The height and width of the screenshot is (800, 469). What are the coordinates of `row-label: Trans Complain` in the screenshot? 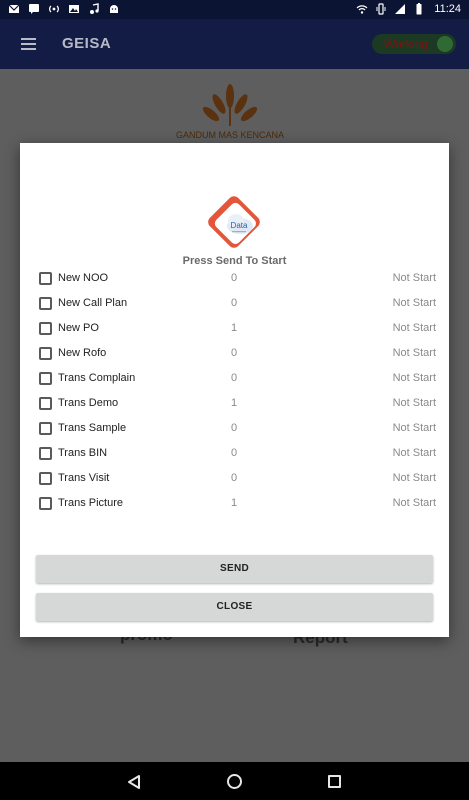 It's located at (97, 378).